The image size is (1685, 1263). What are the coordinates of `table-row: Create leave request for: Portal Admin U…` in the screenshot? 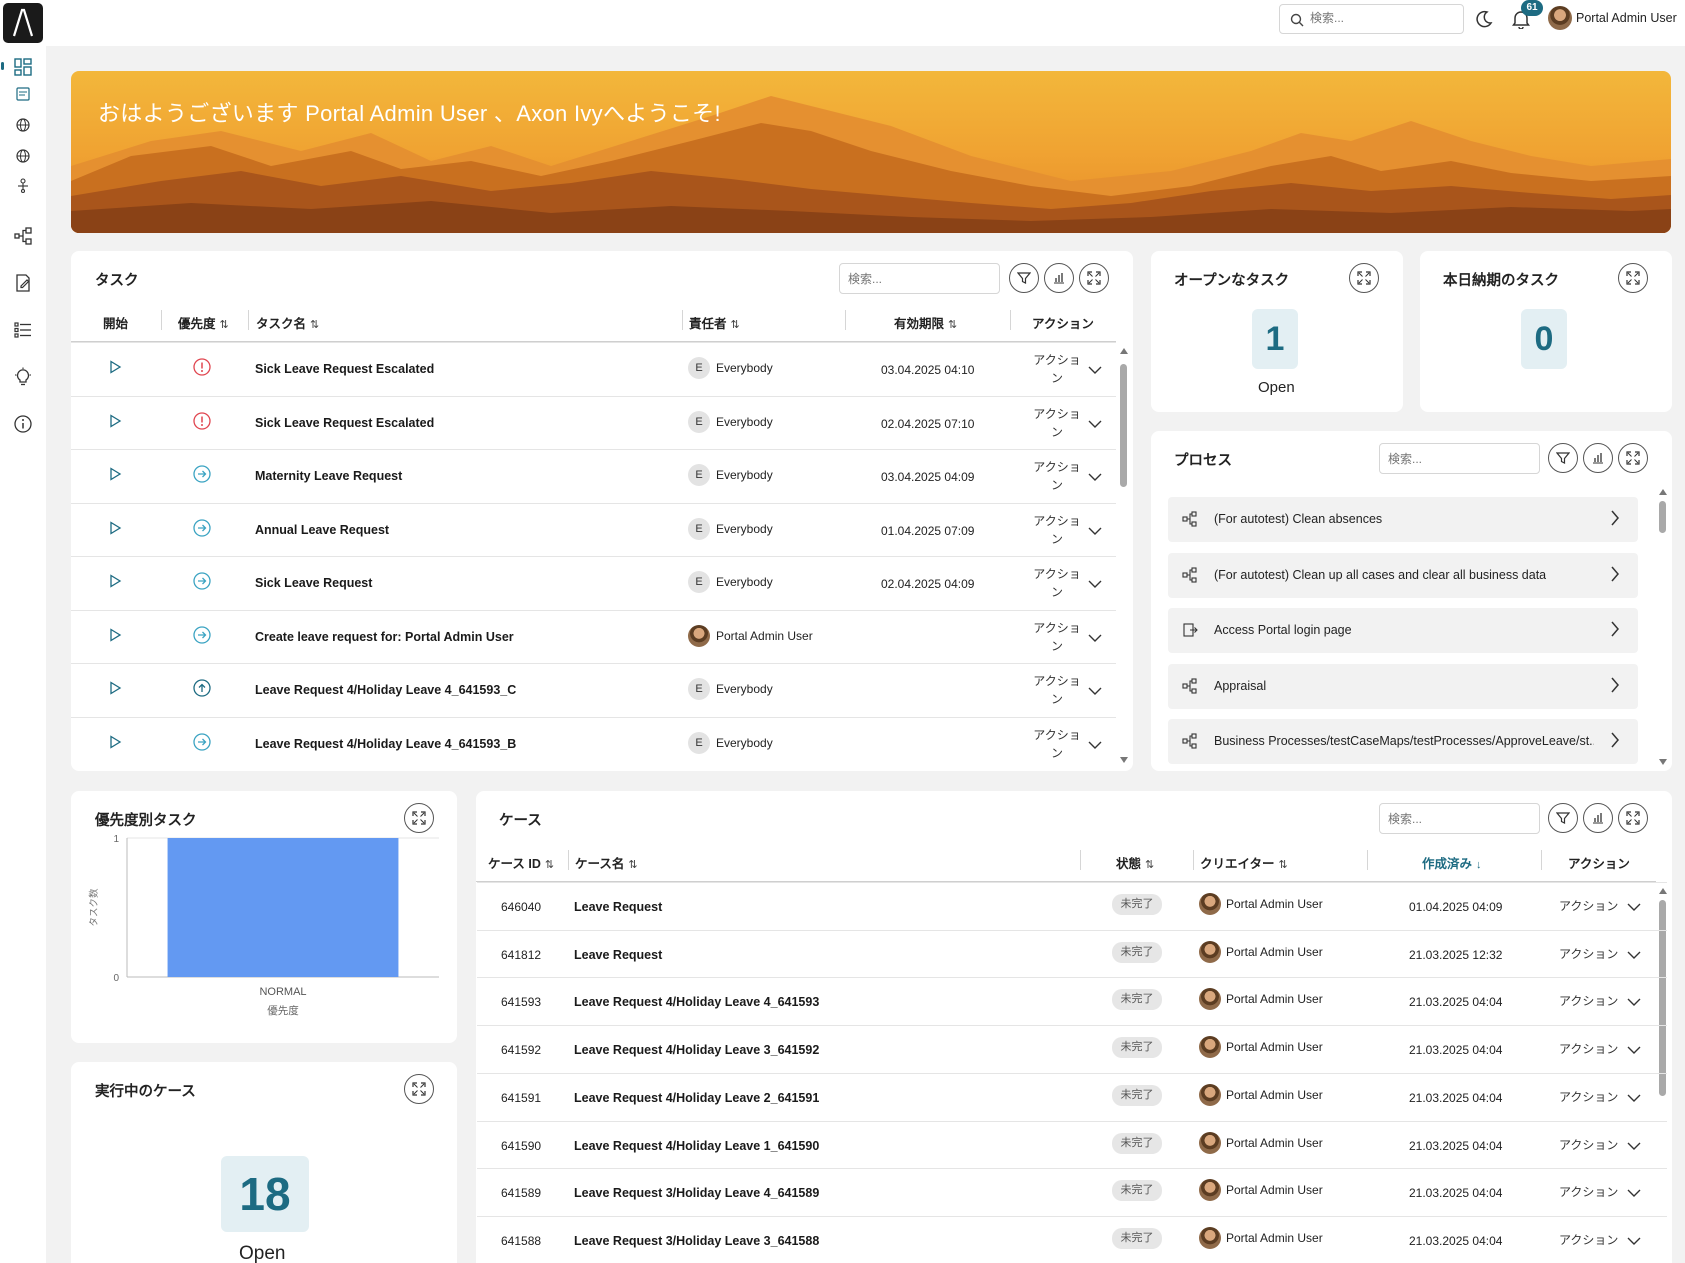 It's located at (593, 636).